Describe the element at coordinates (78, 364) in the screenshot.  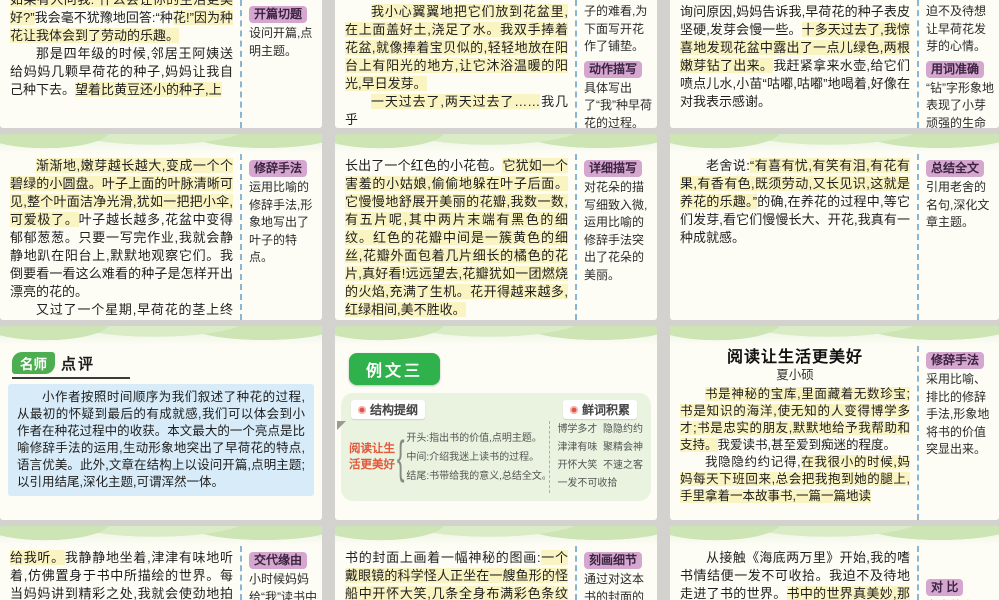
I see `review-title: 点评` at that location.